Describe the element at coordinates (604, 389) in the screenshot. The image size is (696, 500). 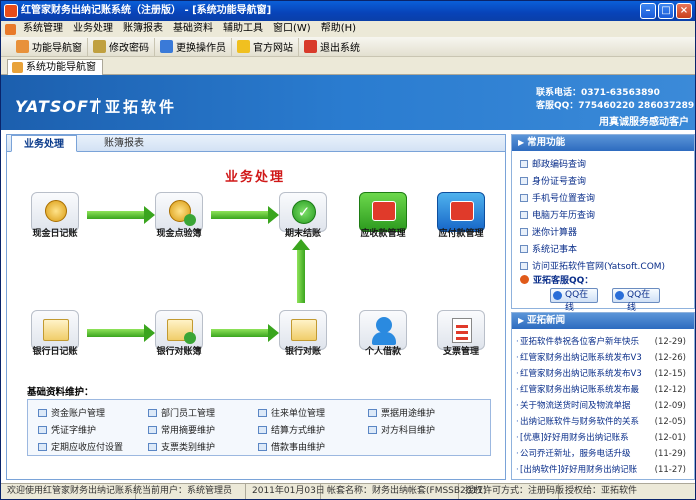
I see `news-item: ·红管家财务出纳记账系统发布最 (12-12)` at that location.